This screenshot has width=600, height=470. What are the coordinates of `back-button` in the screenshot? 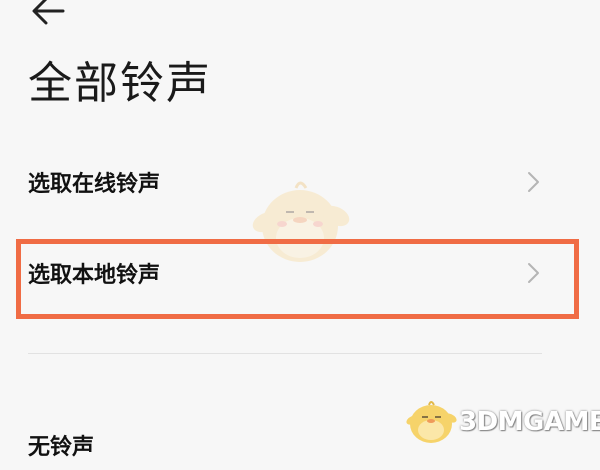 It's located at (52, 14).